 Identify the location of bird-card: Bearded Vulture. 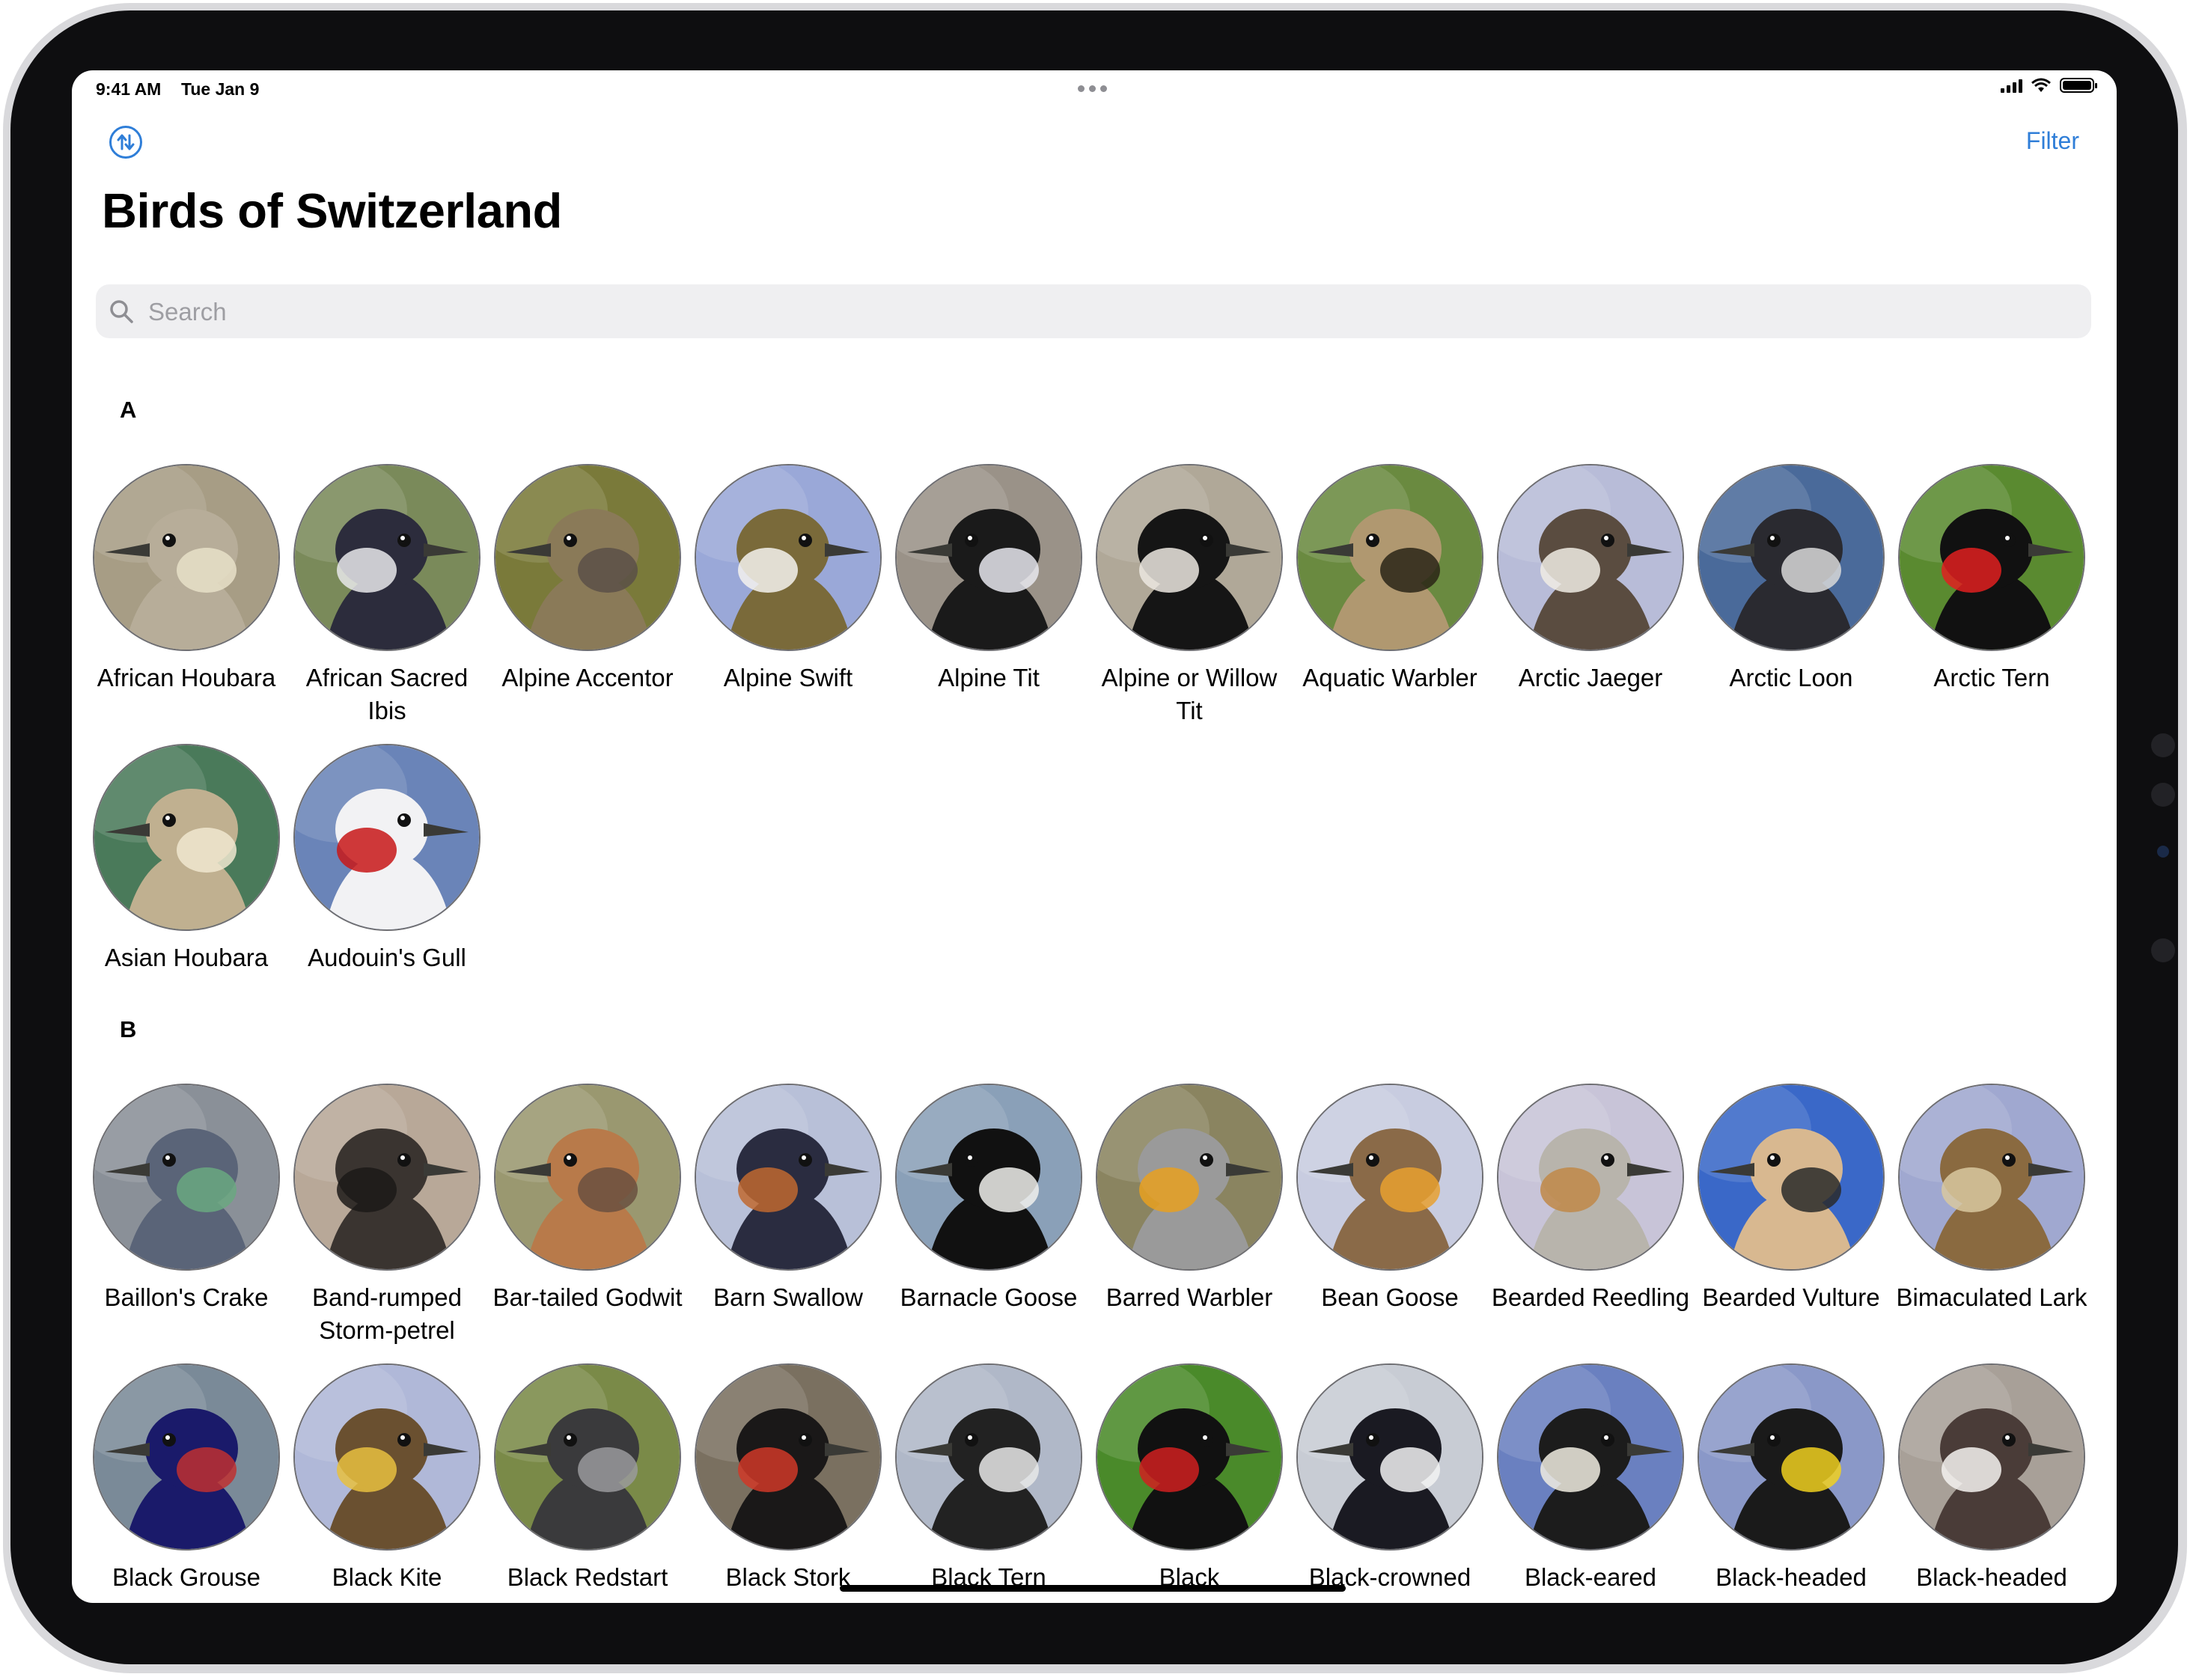
(1791, 1199).